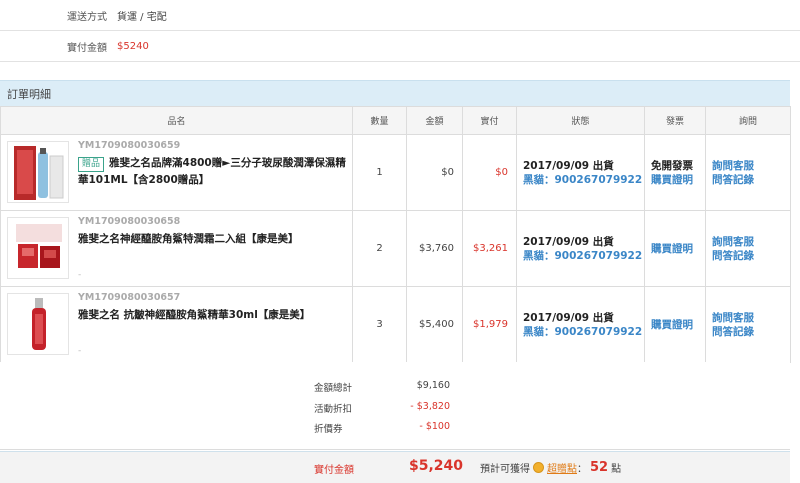 This screenshot has width=800, height=483. Describe the element at coordinates (328, 429) in the screenshot. I see `coupon-label: 折價券` at that location.